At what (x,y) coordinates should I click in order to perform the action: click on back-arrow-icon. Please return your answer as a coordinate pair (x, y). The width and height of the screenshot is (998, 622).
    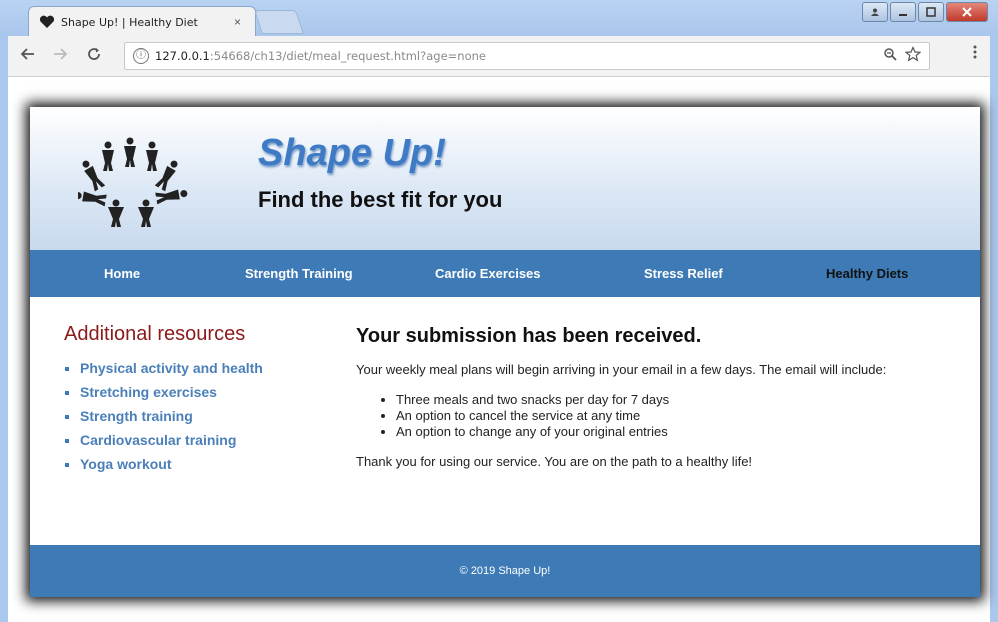
    Looking at the image, I should click on (28, 54).